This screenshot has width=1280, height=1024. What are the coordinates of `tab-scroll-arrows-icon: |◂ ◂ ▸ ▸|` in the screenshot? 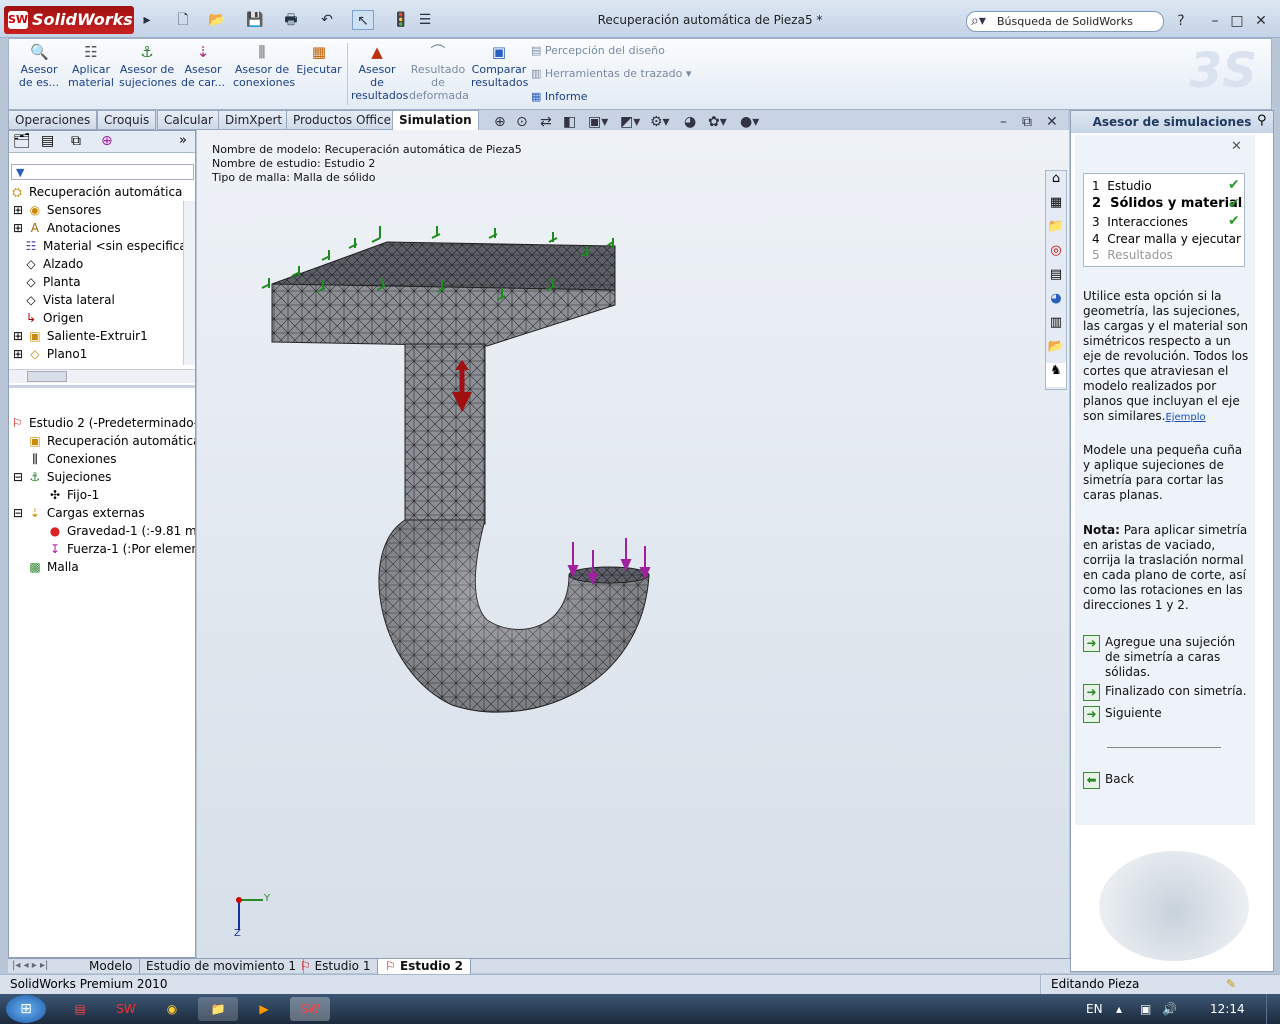 It's located at (43, 966).